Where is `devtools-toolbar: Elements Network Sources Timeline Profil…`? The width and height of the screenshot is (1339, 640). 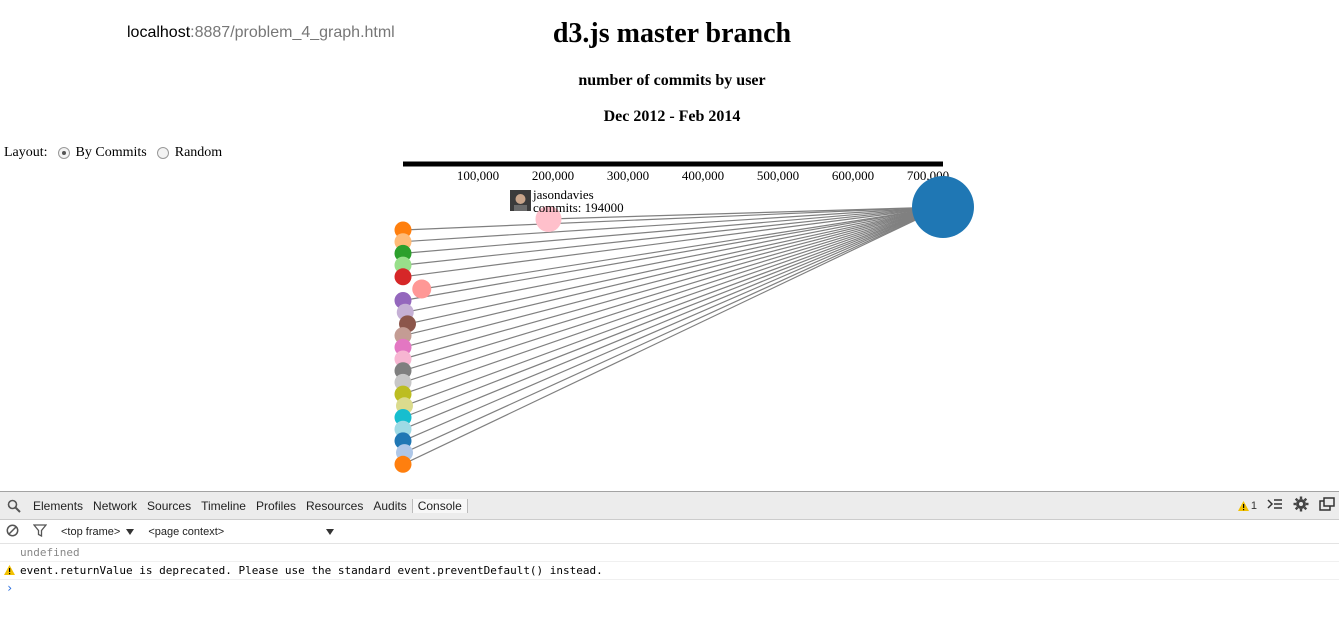
devtools-toolbar: Elements Network Sources Timeline Profil… is located at coordinates (669, 506).